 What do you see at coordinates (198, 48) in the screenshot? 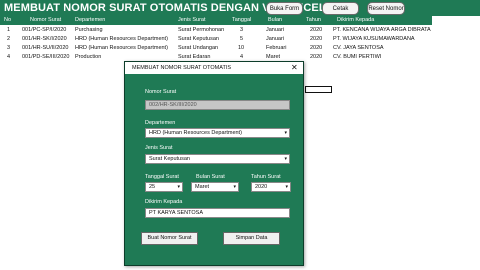
I see `table-cell: Surat Undangan` at bounding box center [198, 48].